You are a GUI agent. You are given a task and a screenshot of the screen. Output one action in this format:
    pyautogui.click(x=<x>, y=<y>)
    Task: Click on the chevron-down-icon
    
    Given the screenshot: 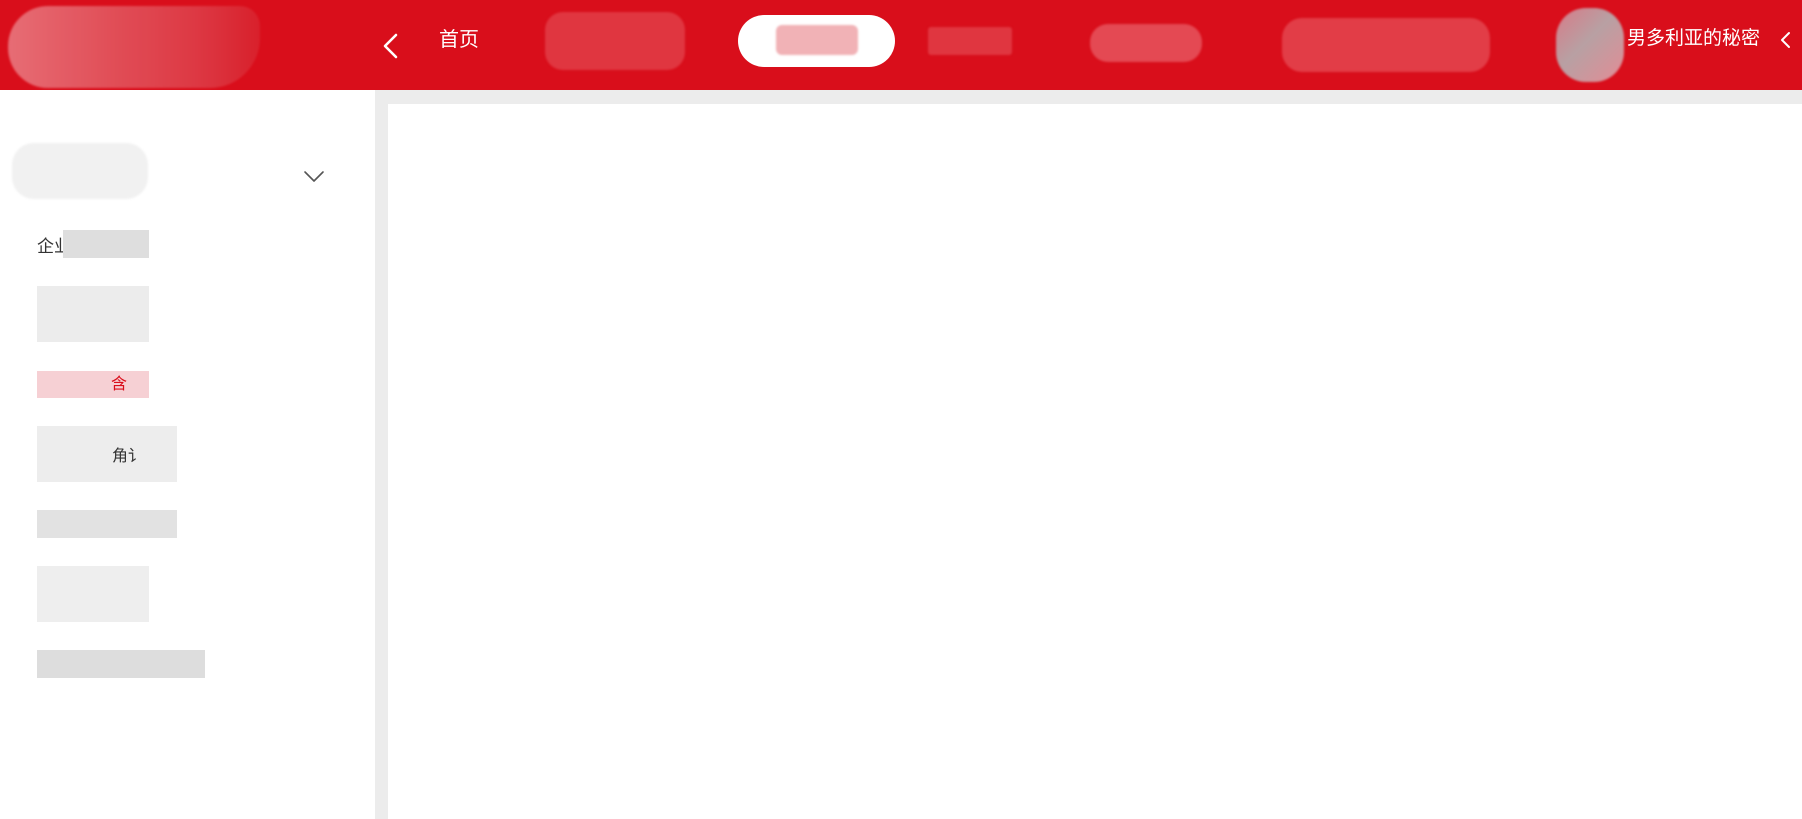 What is the action you would take?
    pyautogui.click(x=314, y=177)
    